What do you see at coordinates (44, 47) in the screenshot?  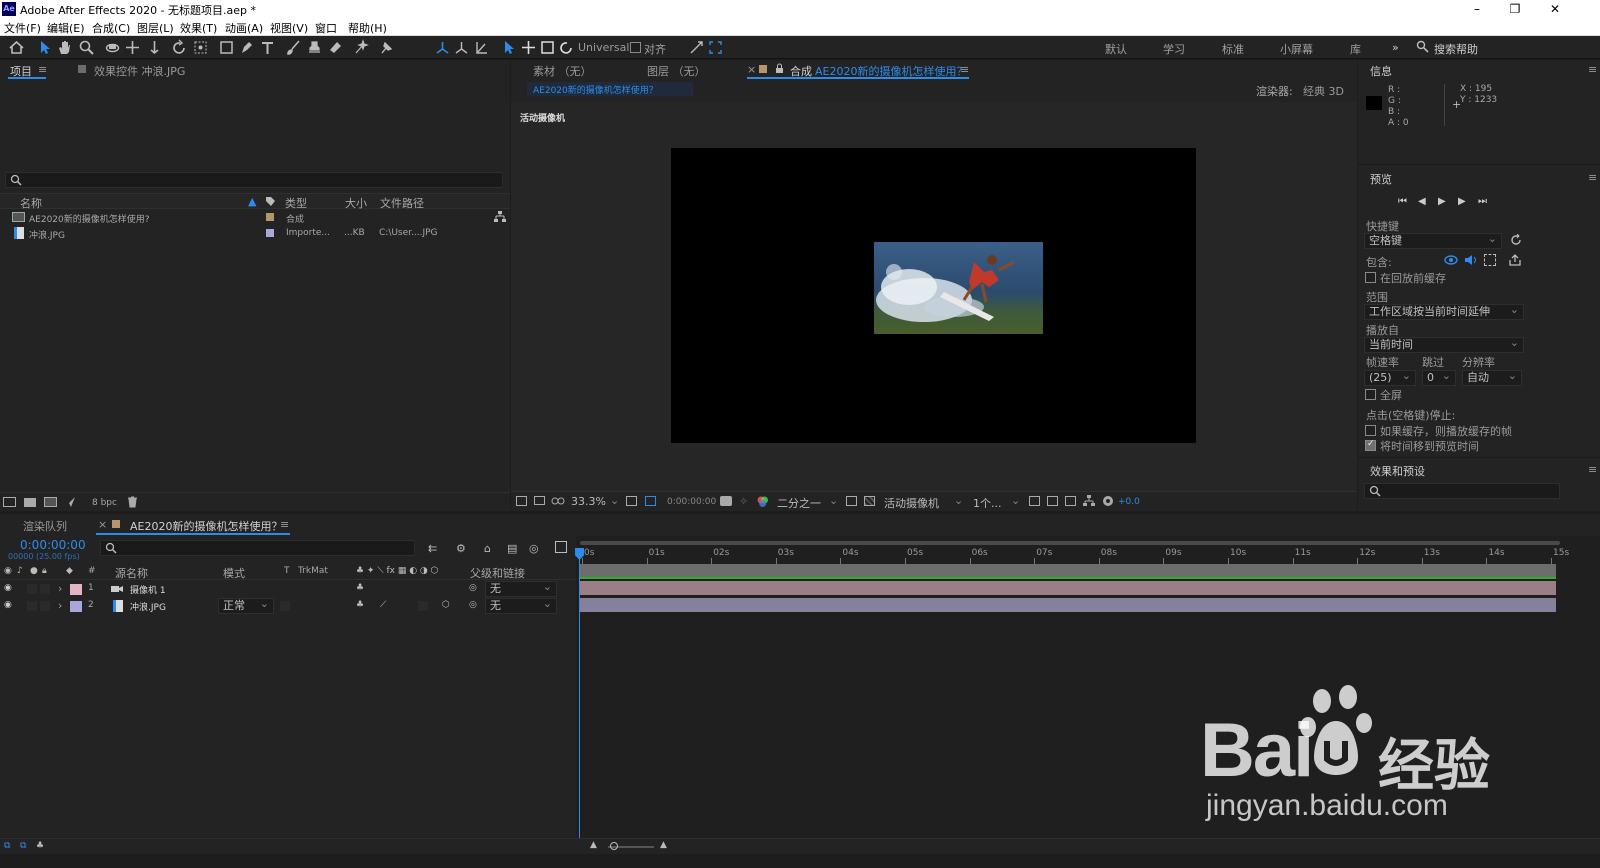 I see `selection-tool-icon` at bounding box center [44, 47].